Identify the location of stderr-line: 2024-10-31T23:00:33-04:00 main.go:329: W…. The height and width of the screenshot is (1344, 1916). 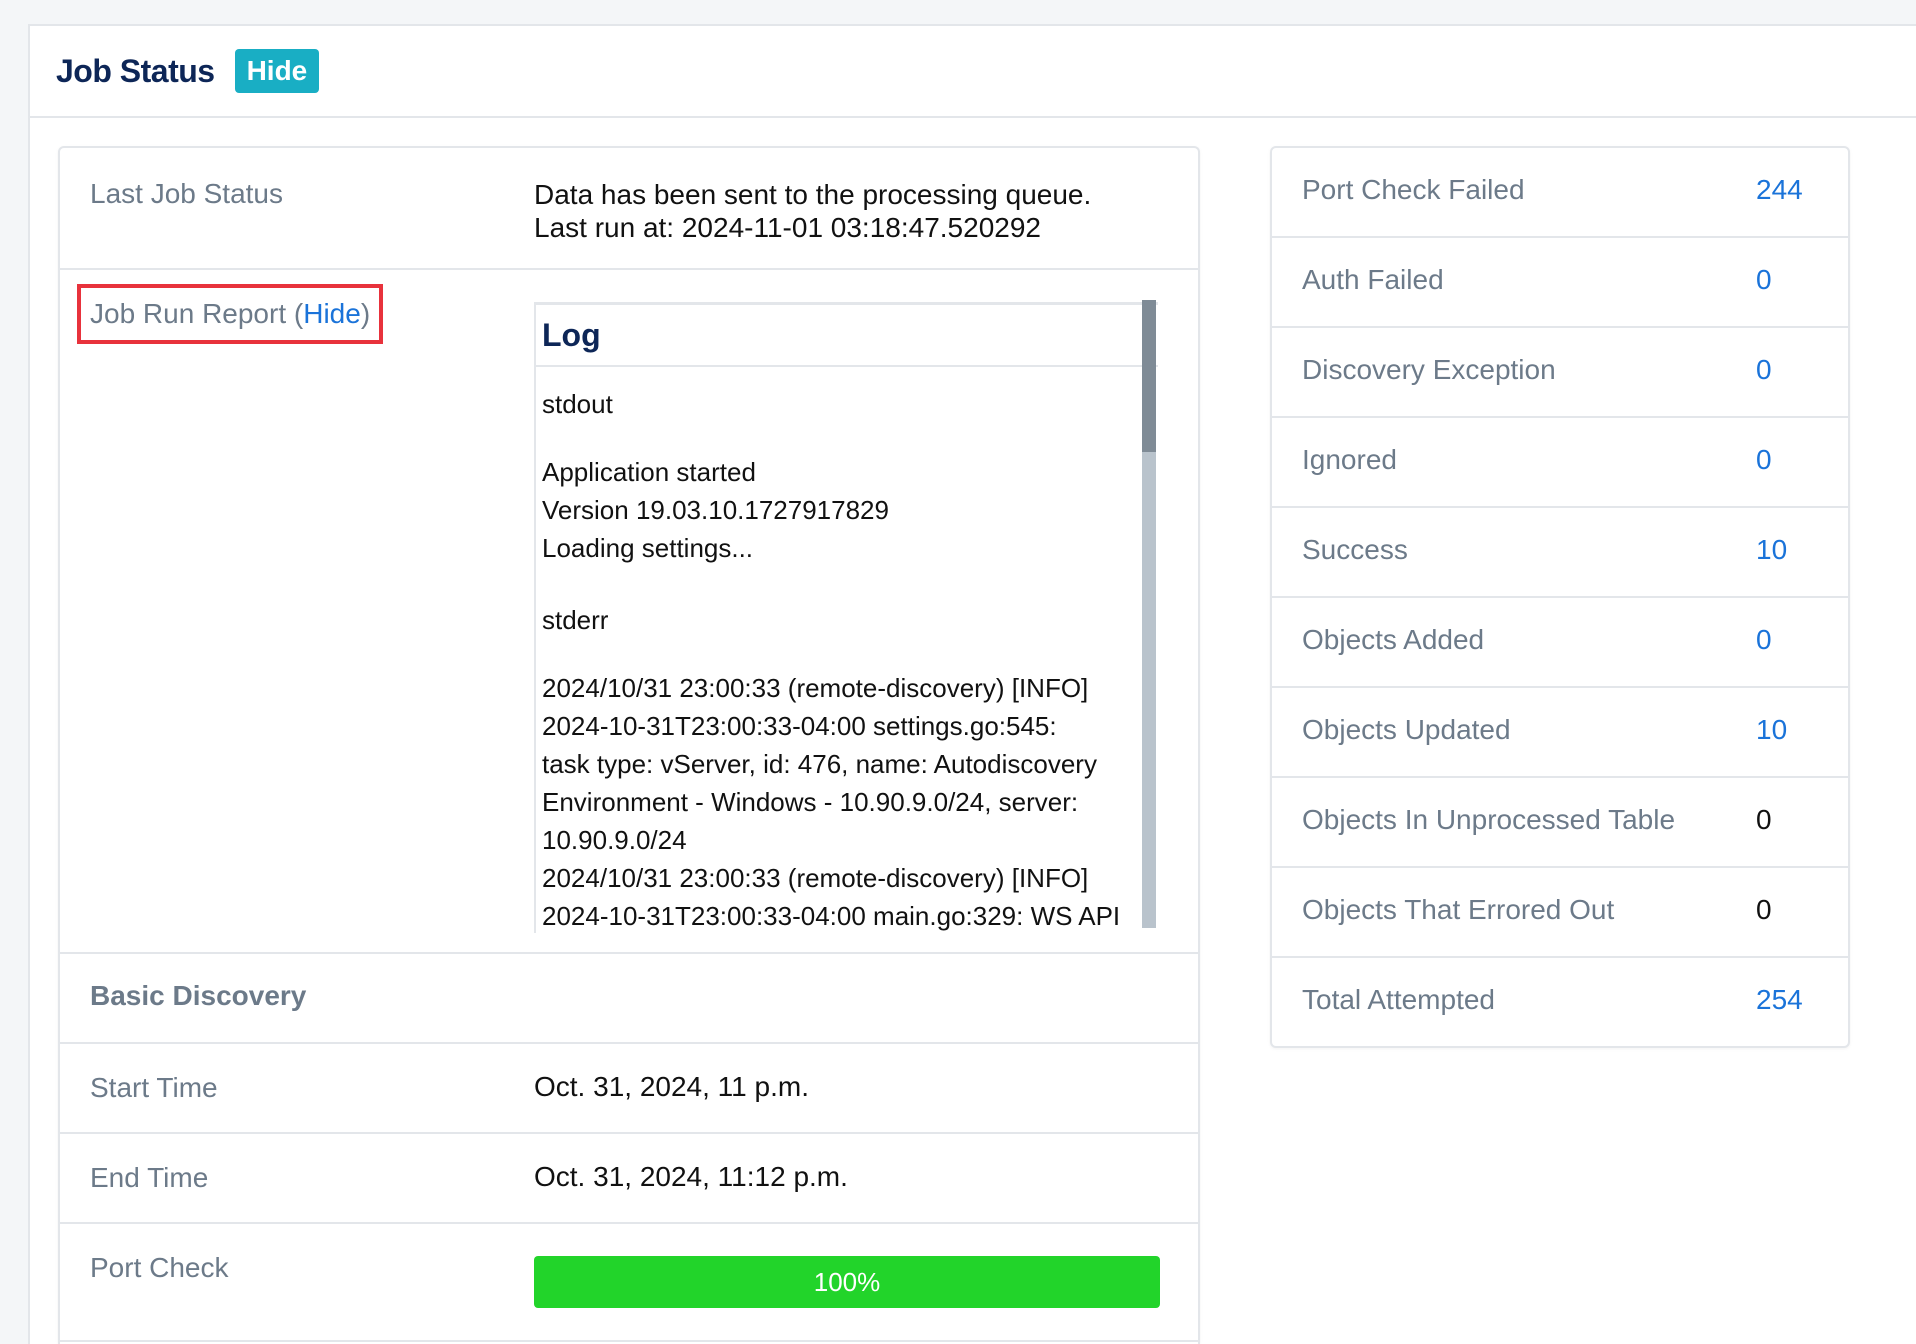
(831, 916).